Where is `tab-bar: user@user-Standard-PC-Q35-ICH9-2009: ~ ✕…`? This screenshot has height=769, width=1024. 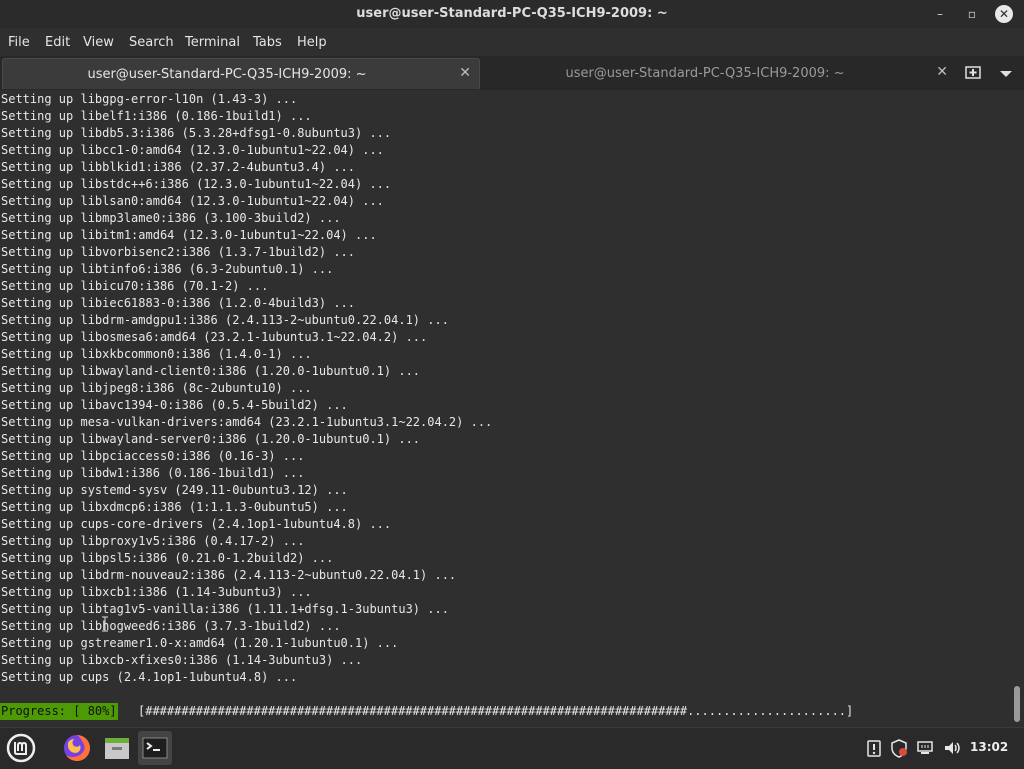 tab-bar: user@user-Standard-PC-Q35-ICH9-2009: ~ ✕… is located at coordinates (512, 73).